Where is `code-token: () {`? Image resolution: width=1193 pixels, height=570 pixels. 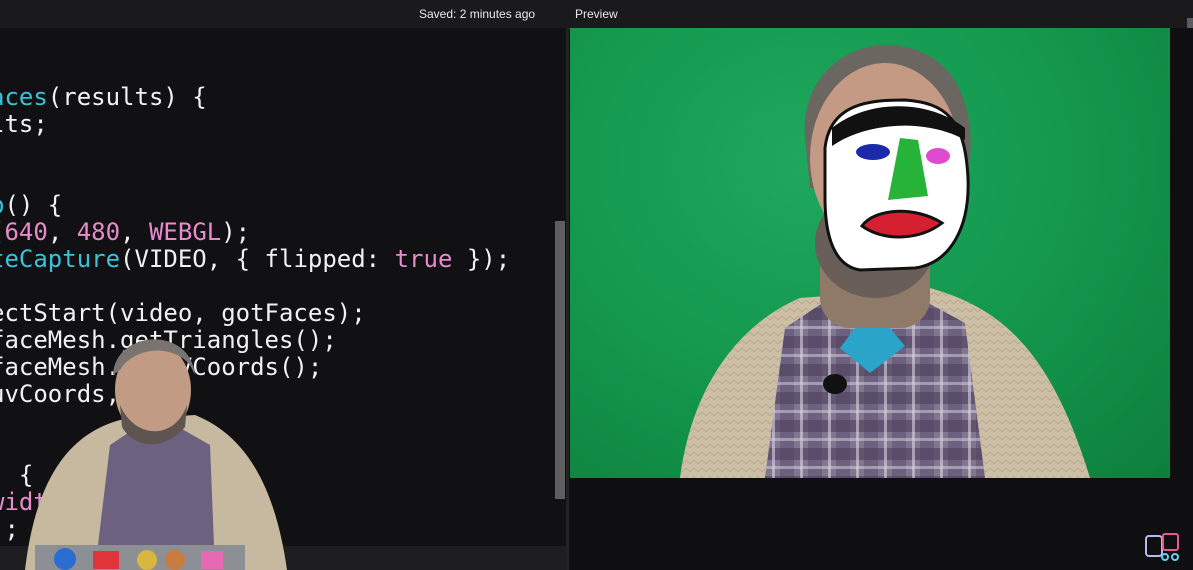 code-token: () { is located at coordinates (33, 205).